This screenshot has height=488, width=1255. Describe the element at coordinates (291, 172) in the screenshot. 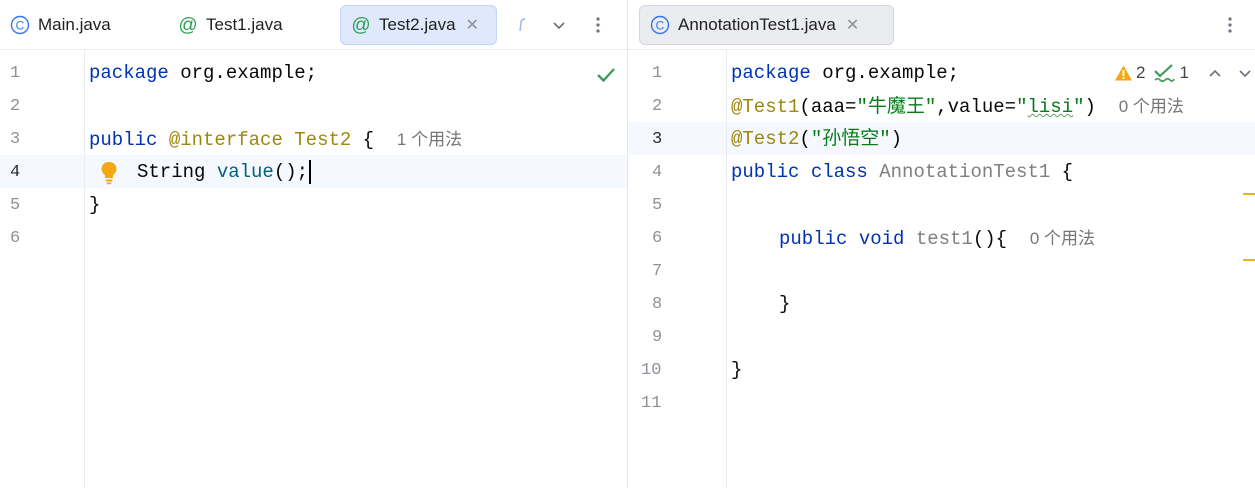

I see `code-text: ();` at that location.